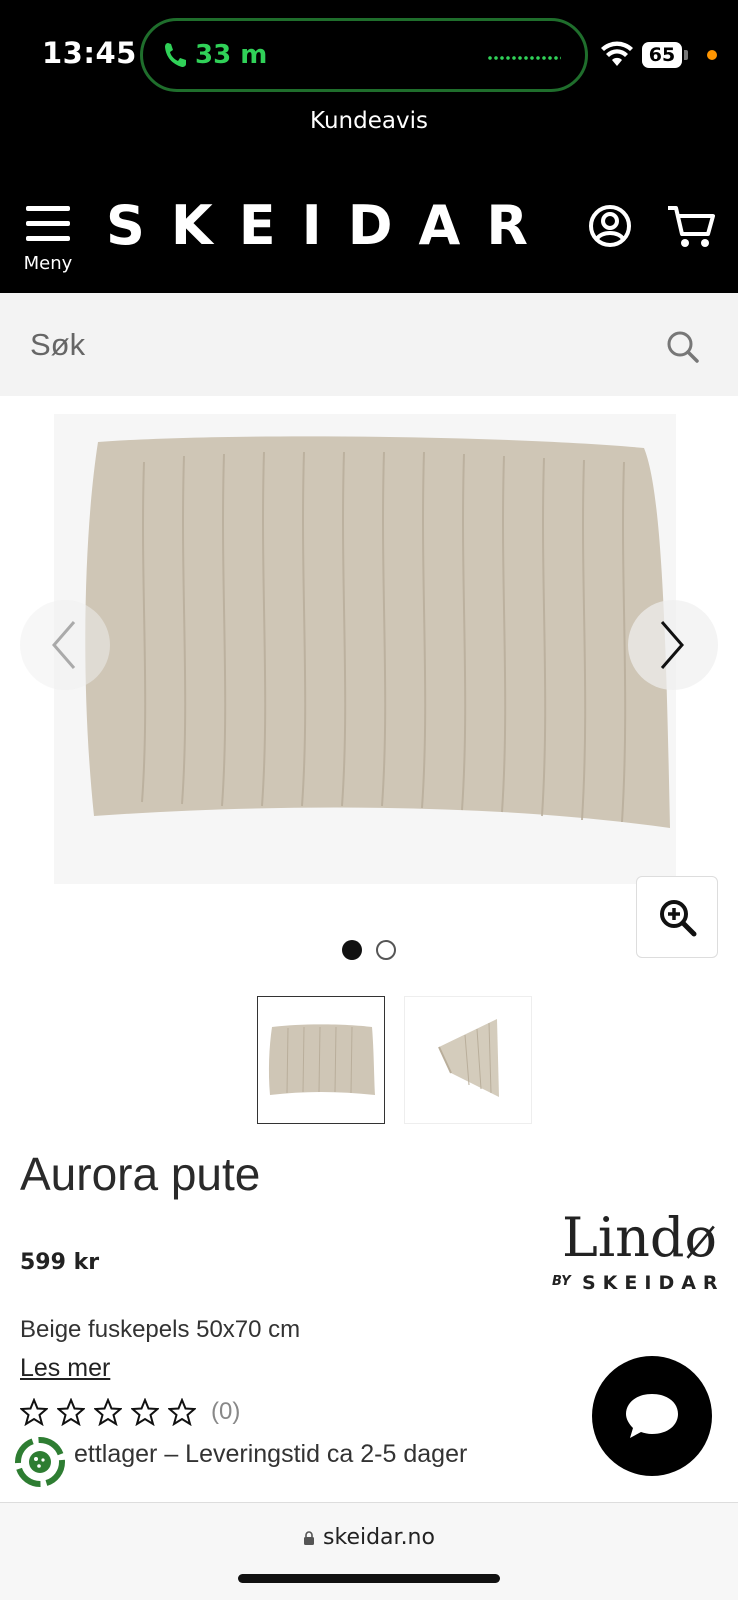  Describe the element at coordinates (330, 345) in the screenshot. I see `search-input` at that location.